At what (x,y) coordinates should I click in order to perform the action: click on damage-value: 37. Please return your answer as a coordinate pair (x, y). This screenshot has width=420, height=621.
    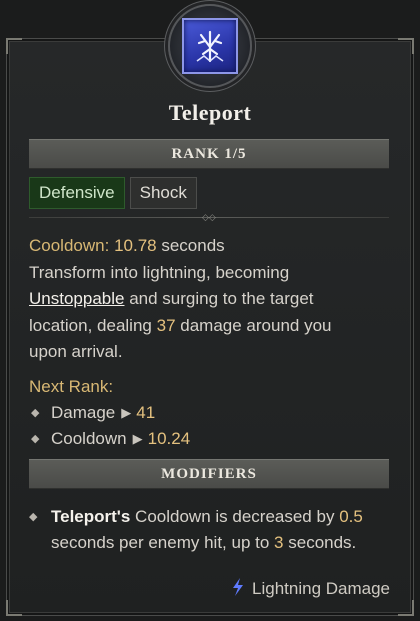
    Looking at the image, I should click on (166, 325).